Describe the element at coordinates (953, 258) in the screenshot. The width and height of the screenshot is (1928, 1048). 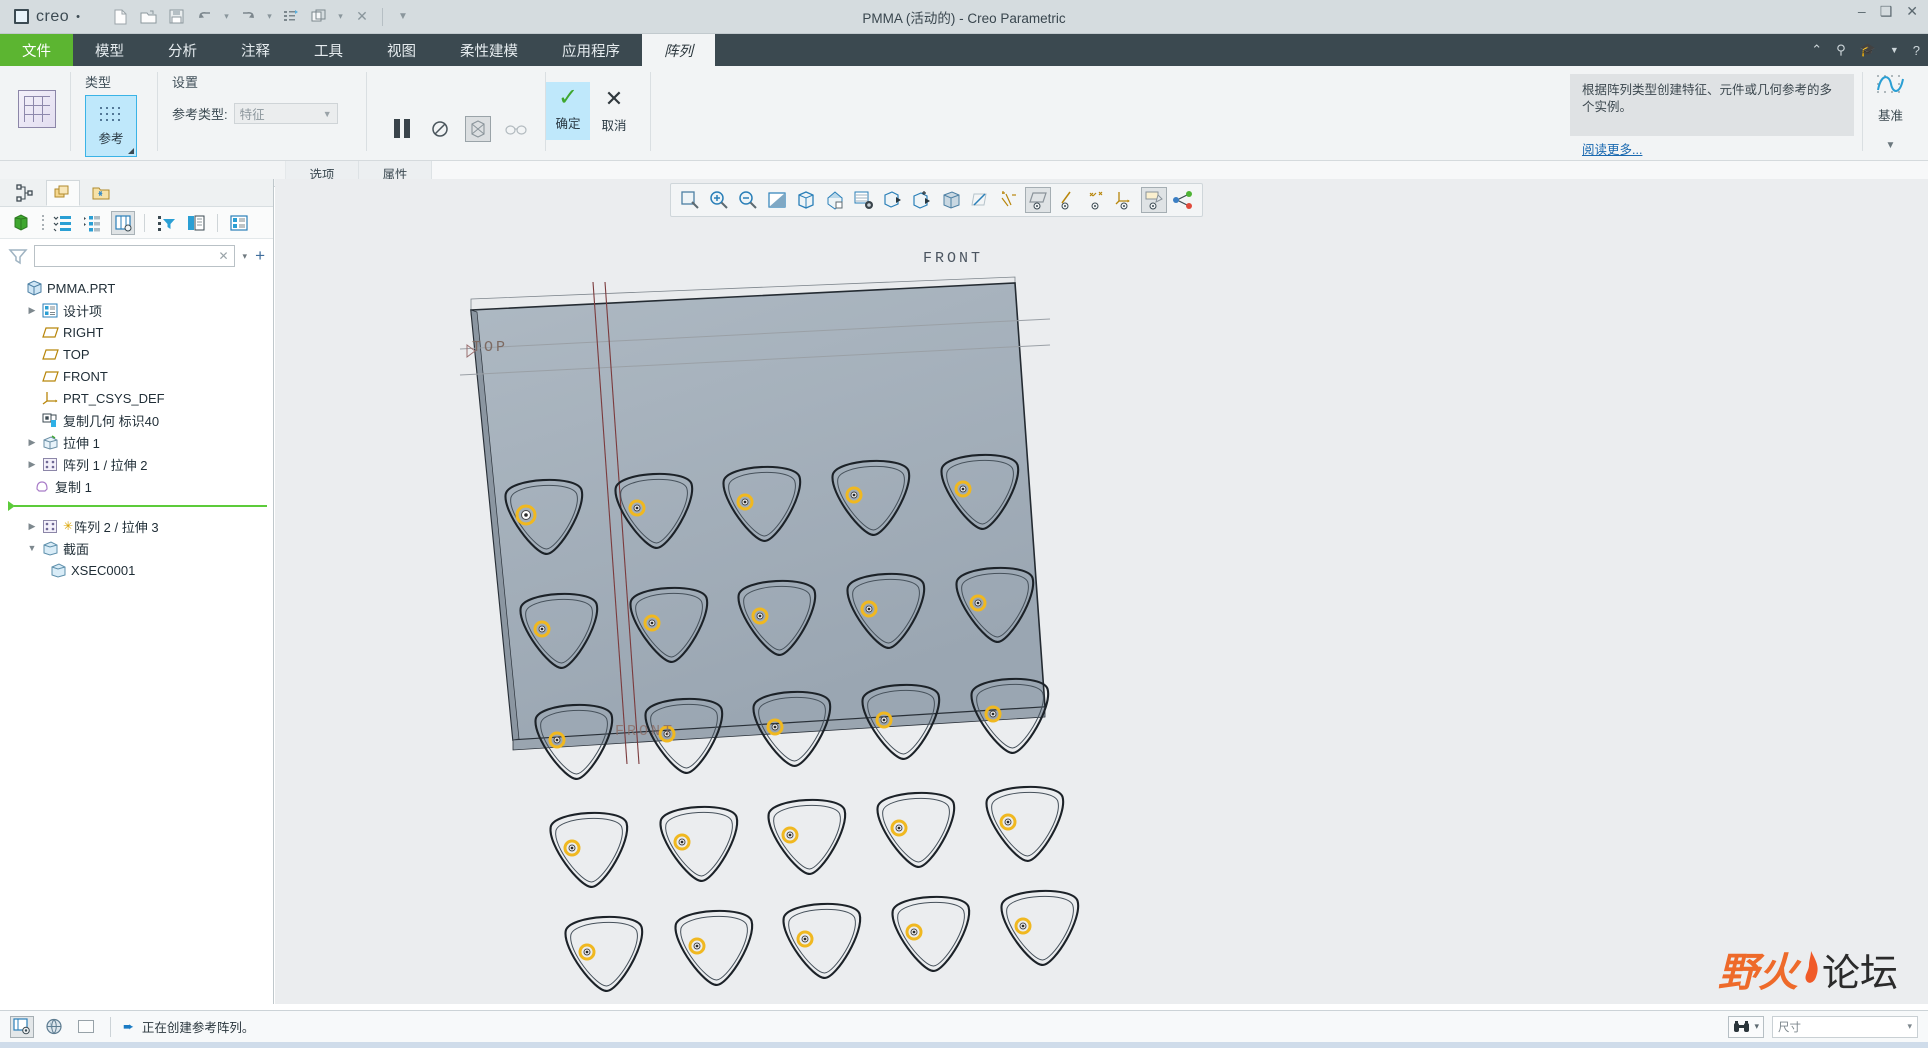
I see `datum-label-front-top: FRONT` at that location.